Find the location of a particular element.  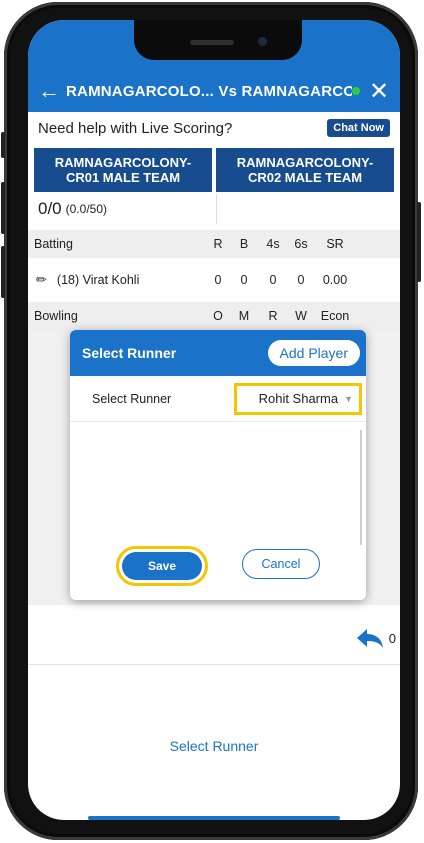

volume-down-button is located at coordinates (3, 272).